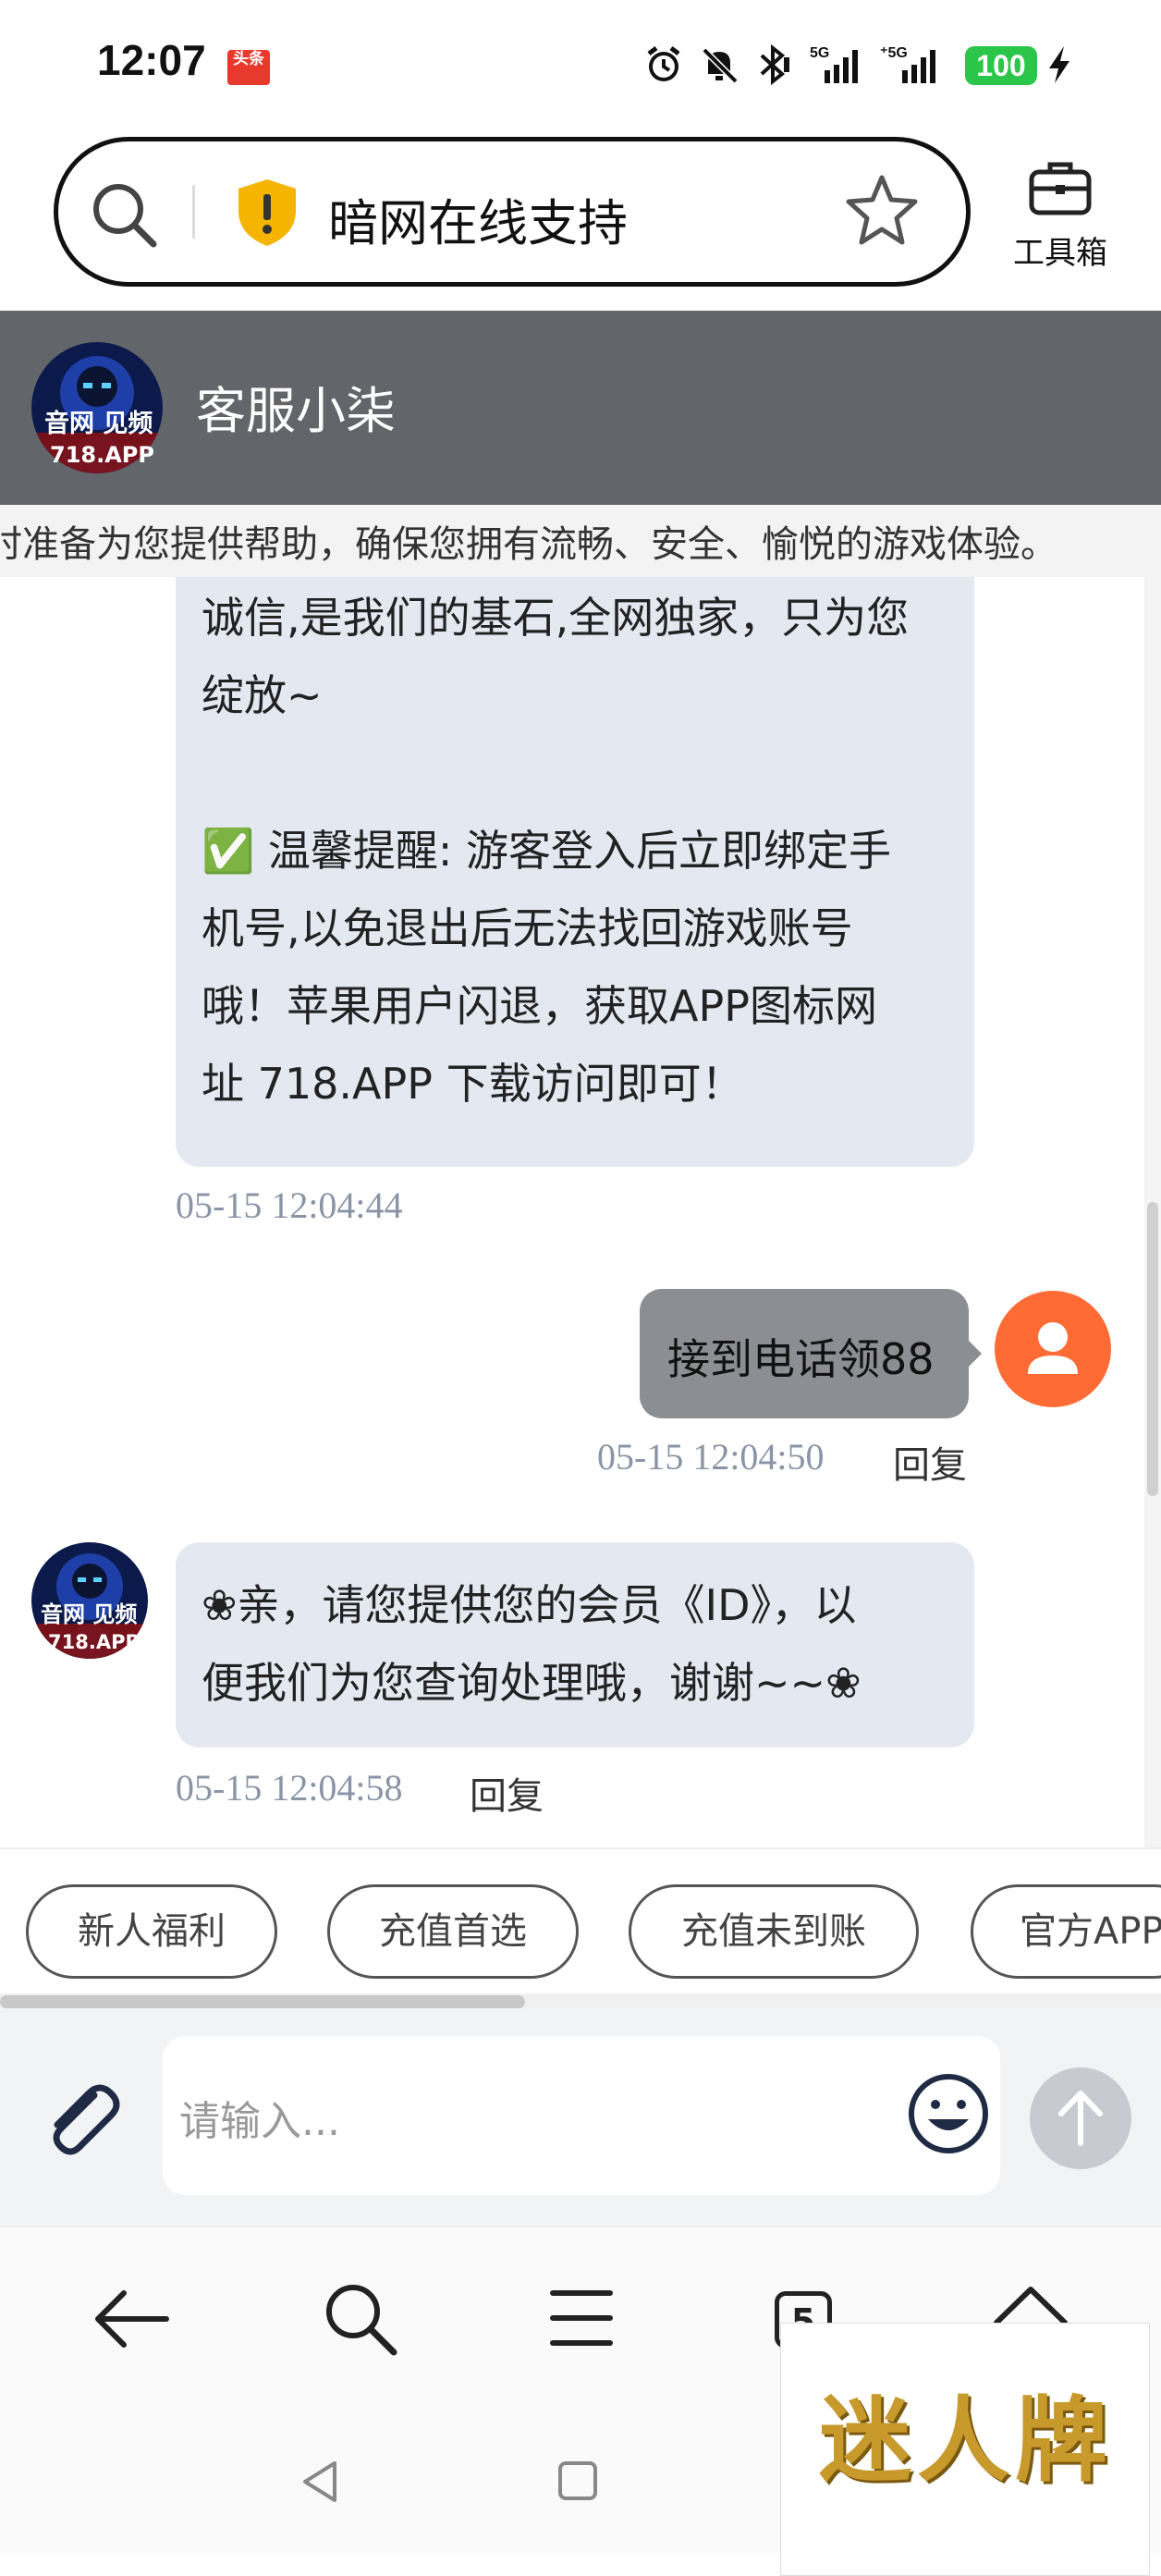 This screenshot has height=2576, width=1161. What do you see at coordinates (913, 65) in the screenshot?
I see `signal-5g-2-icon: ⁺5G` at bounding box center [913, 65].